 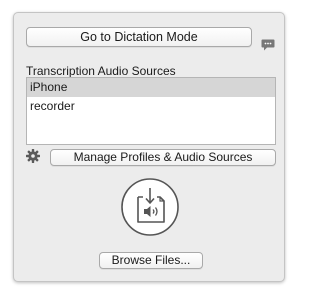 What do you see at coordinates (151, 106) in the screenshot?
I see `list-item-recorder: recorder` at bounding box center [151, 106].